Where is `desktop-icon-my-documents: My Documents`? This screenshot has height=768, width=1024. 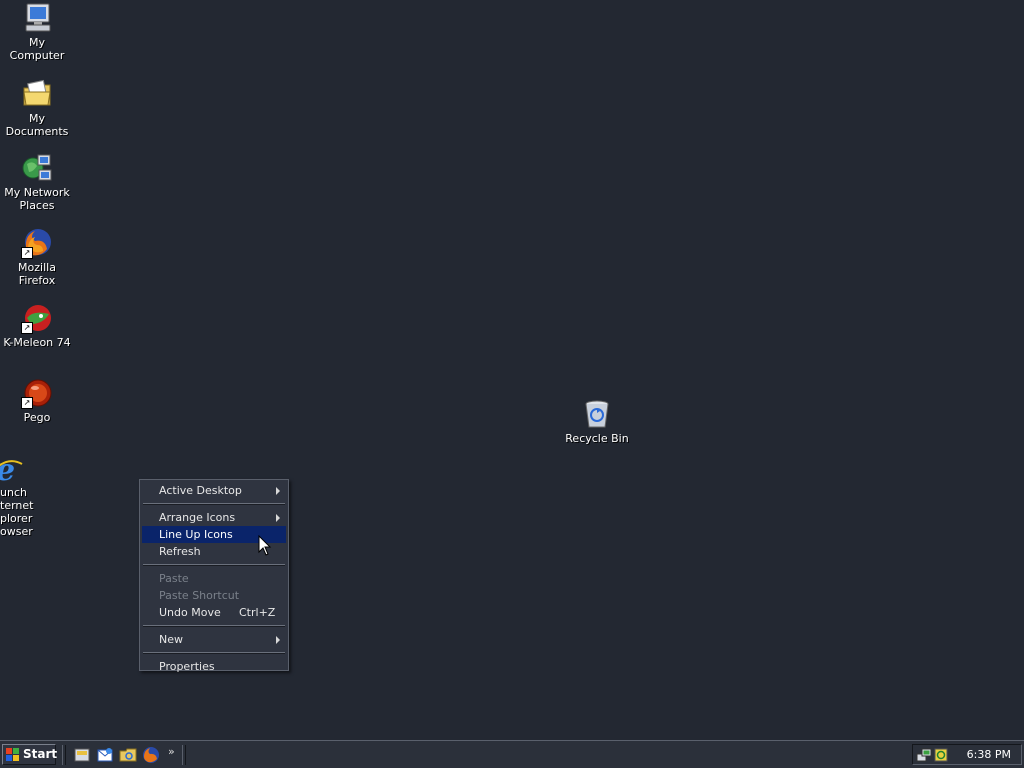
desktop-icon-my-documents: My Documents is located at coordinates (37, 108).